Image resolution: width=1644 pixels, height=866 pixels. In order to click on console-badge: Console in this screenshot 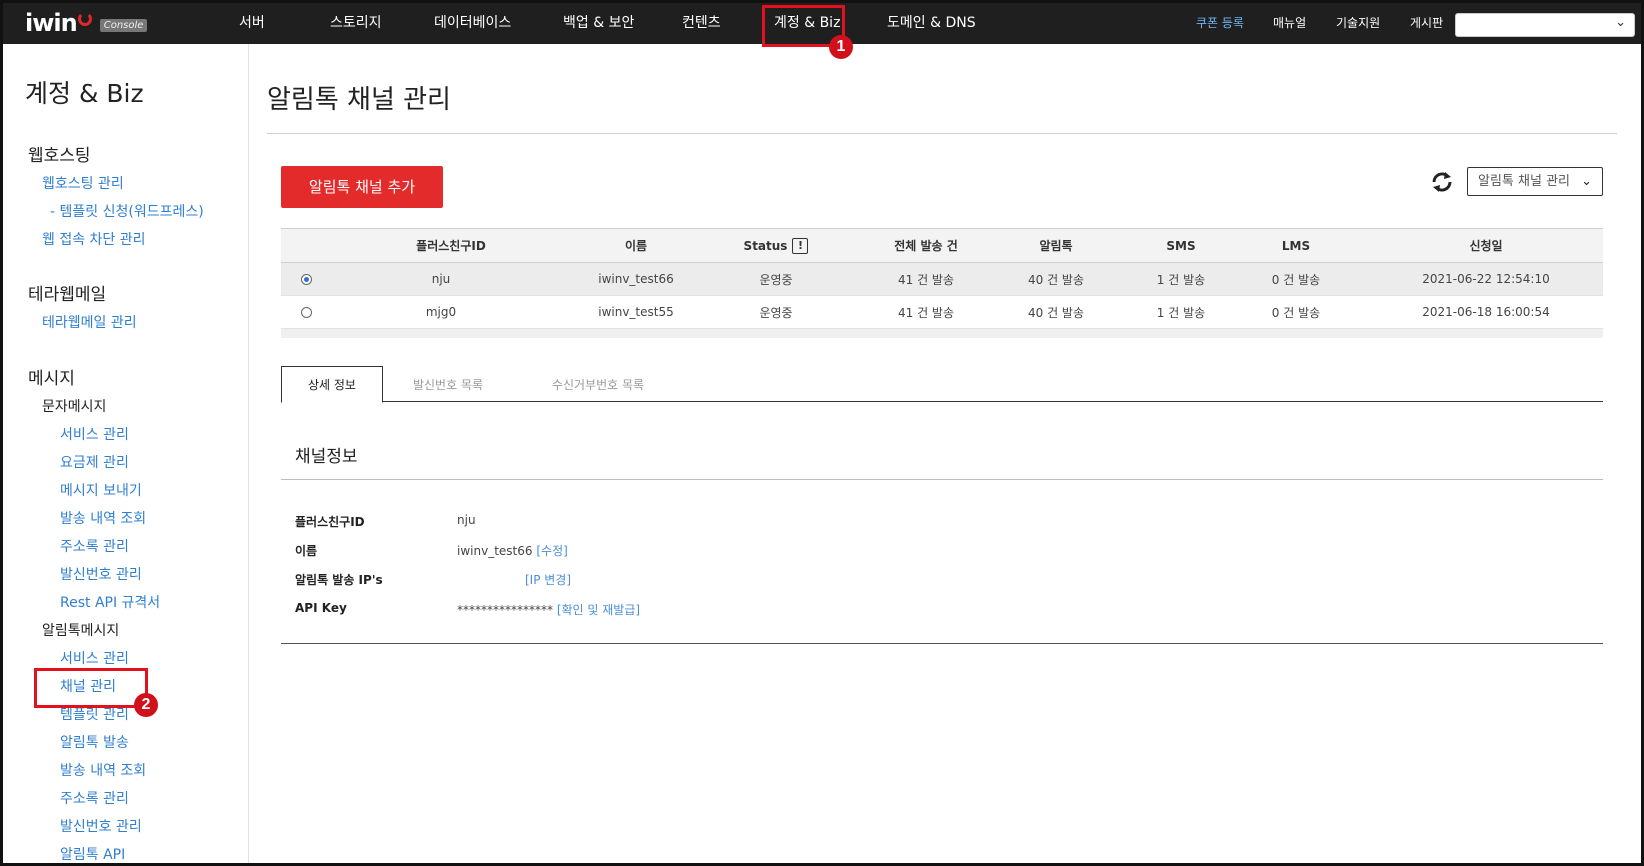, I will do `click(123, 25)`.